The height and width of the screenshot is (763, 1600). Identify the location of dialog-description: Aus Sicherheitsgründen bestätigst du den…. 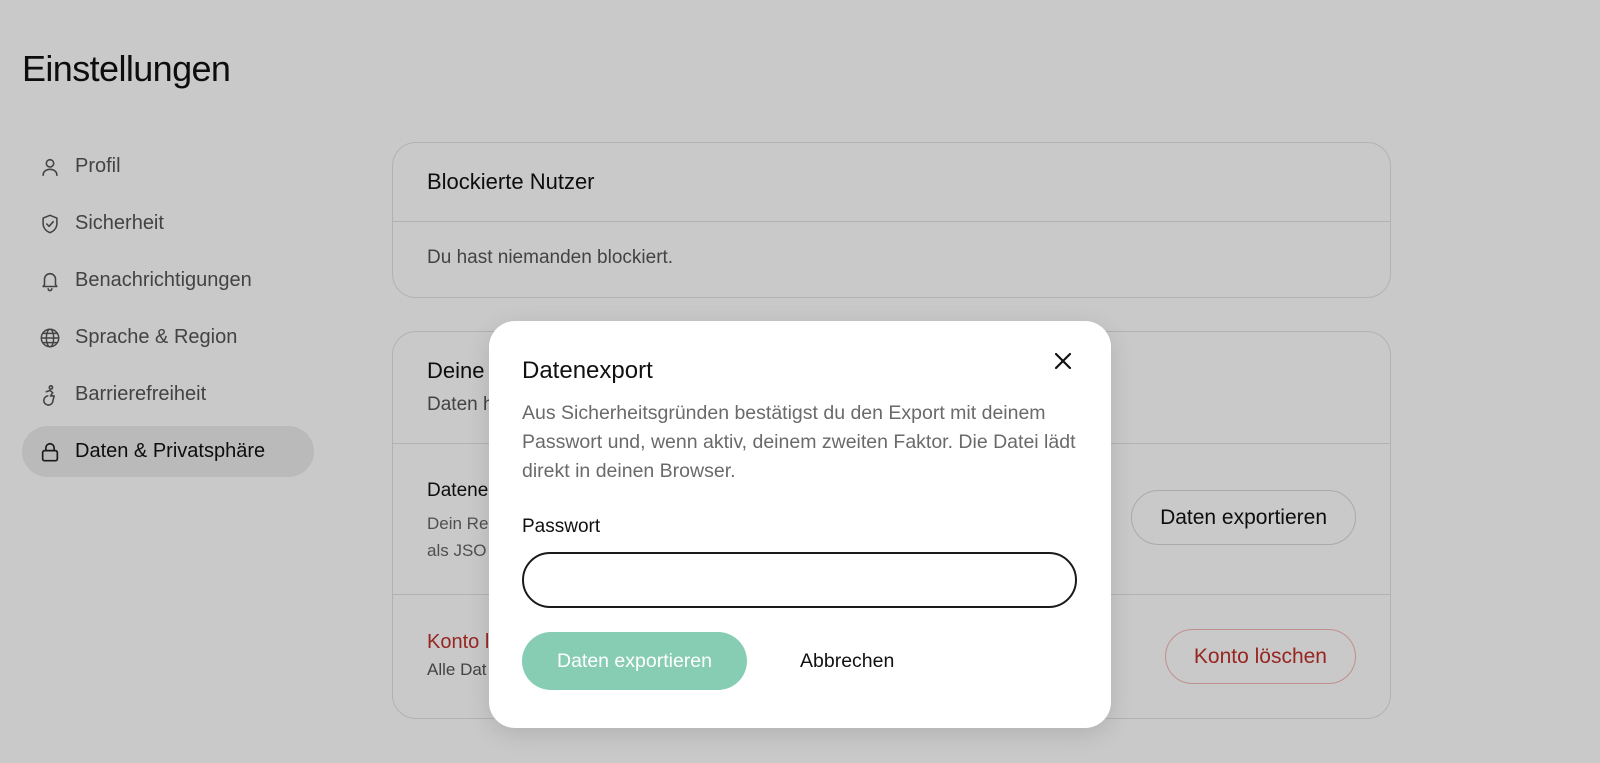
(799, 442).